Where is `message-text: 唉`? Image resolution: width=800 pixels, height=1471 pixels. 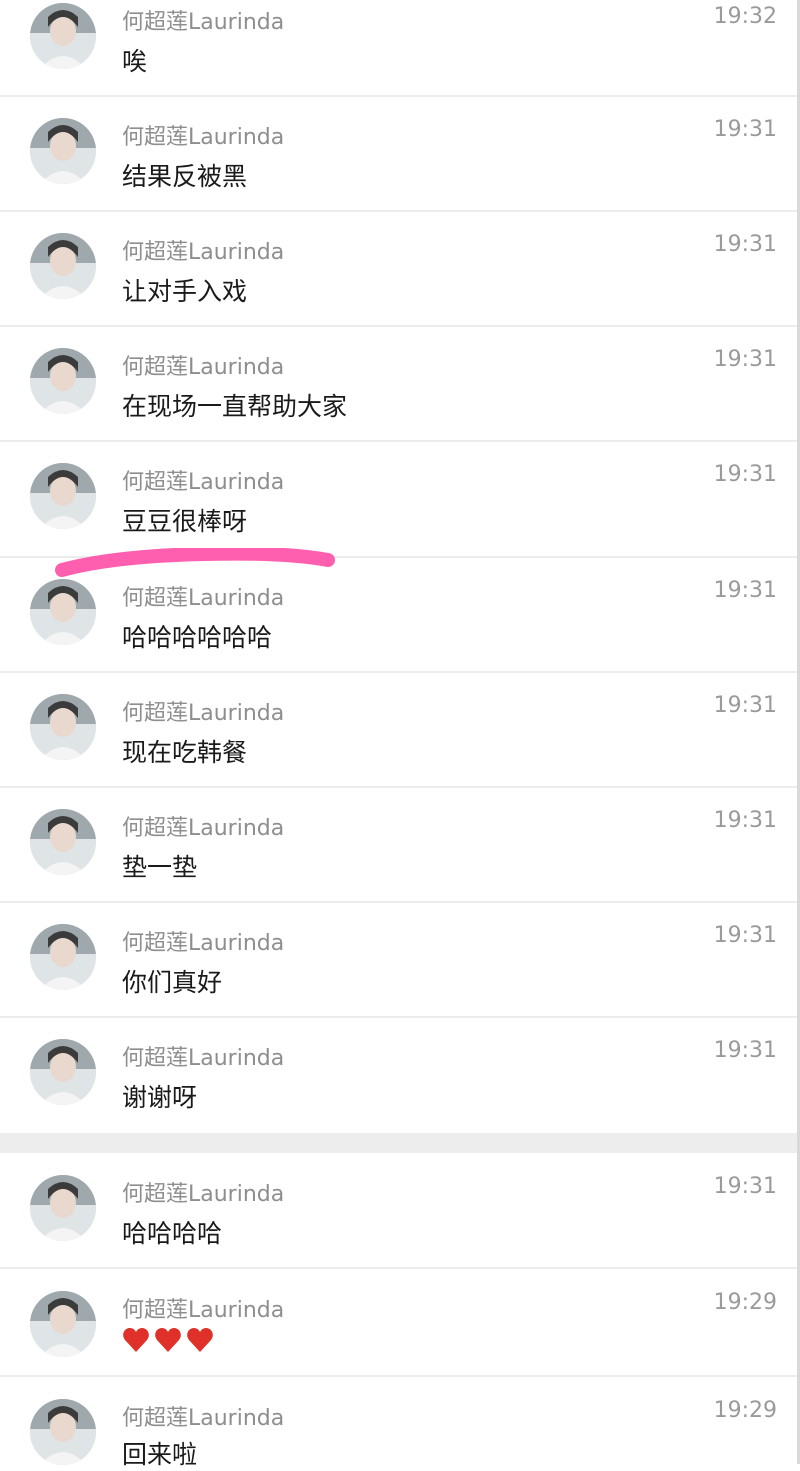 message-text: 唉 is located at coordinates (135, 61).